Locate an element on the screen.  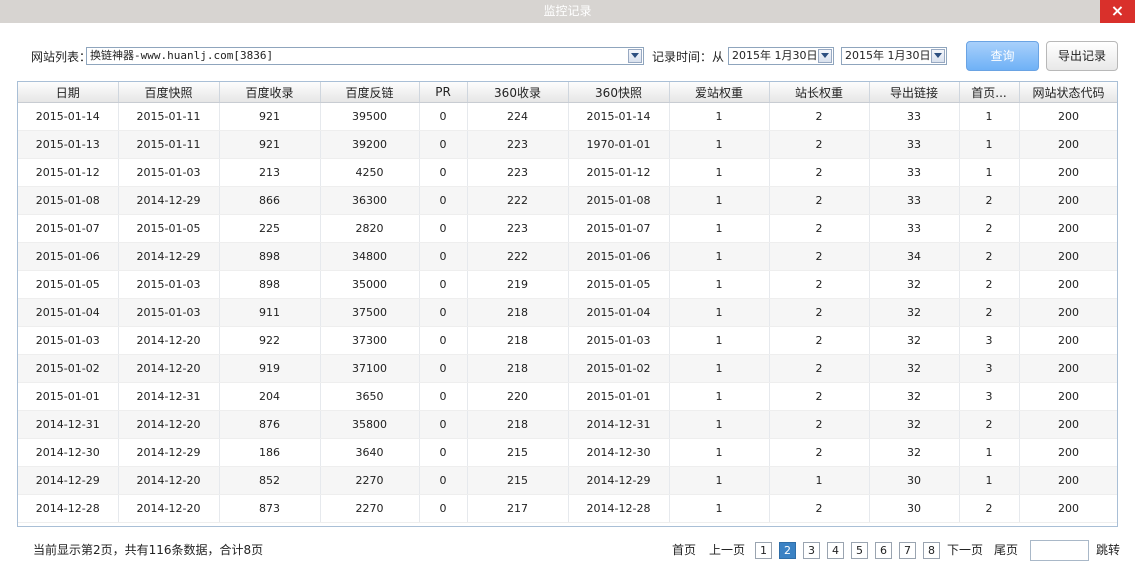
column-header: 百度快照 is located at coordinates (169, 92).